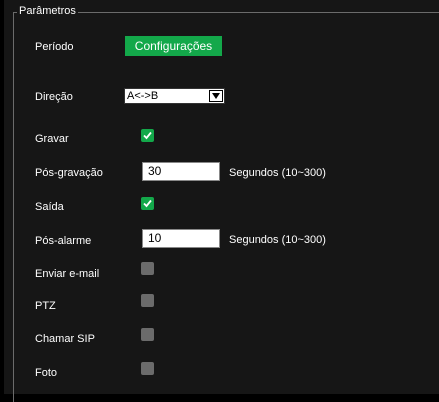  What do you see at coordinates (277, 240) in the screenshot?
I see `pos-alarme-unit: Segundos (10~300)` at bounding box center [277, 240].